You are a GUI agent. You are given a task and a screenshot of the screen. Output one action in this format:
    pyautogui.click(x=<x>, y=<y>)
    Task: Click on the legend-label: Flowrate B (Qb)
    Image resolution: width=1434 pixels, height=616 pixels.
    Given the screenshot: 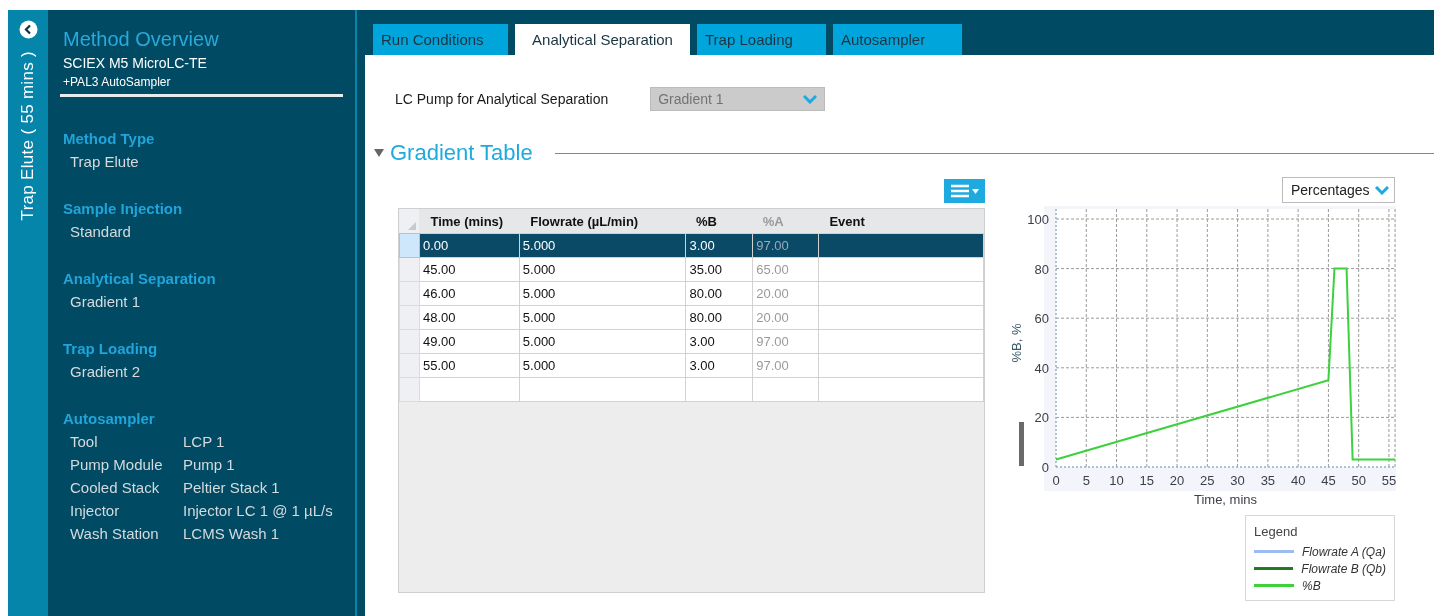 What is the action you would take?
    pyautogui.click(x=1343, y=568)
    